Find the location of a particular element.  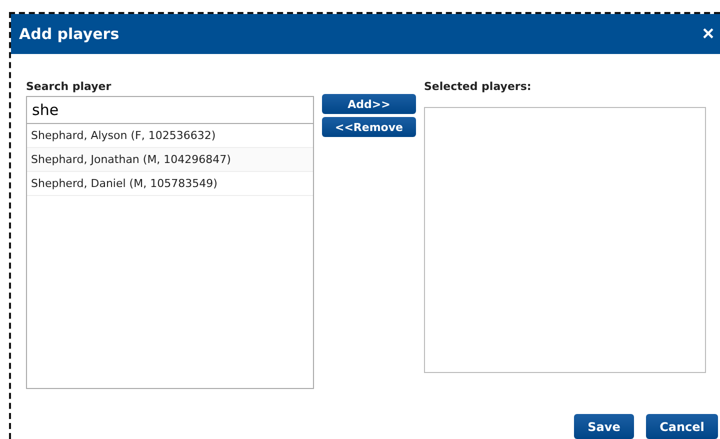

result-item: Shepherd, Daniel (M, 105783549) is located at coordinates (170, 184).